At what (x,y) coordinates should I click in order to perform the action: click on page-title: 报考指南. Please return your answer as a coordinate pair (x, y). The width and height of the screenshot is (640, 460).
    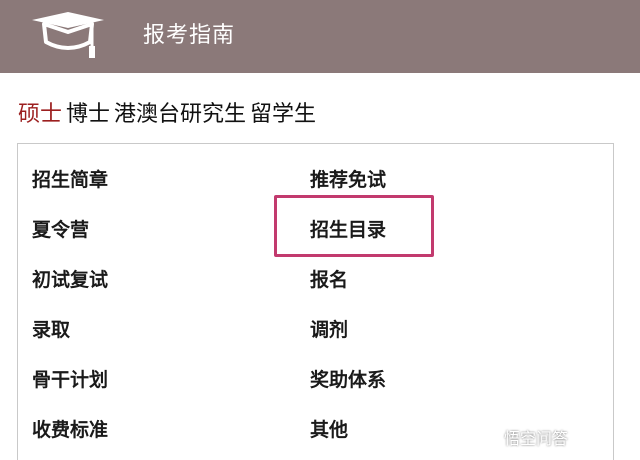
    Looking at the image, I should click on (189, 35).